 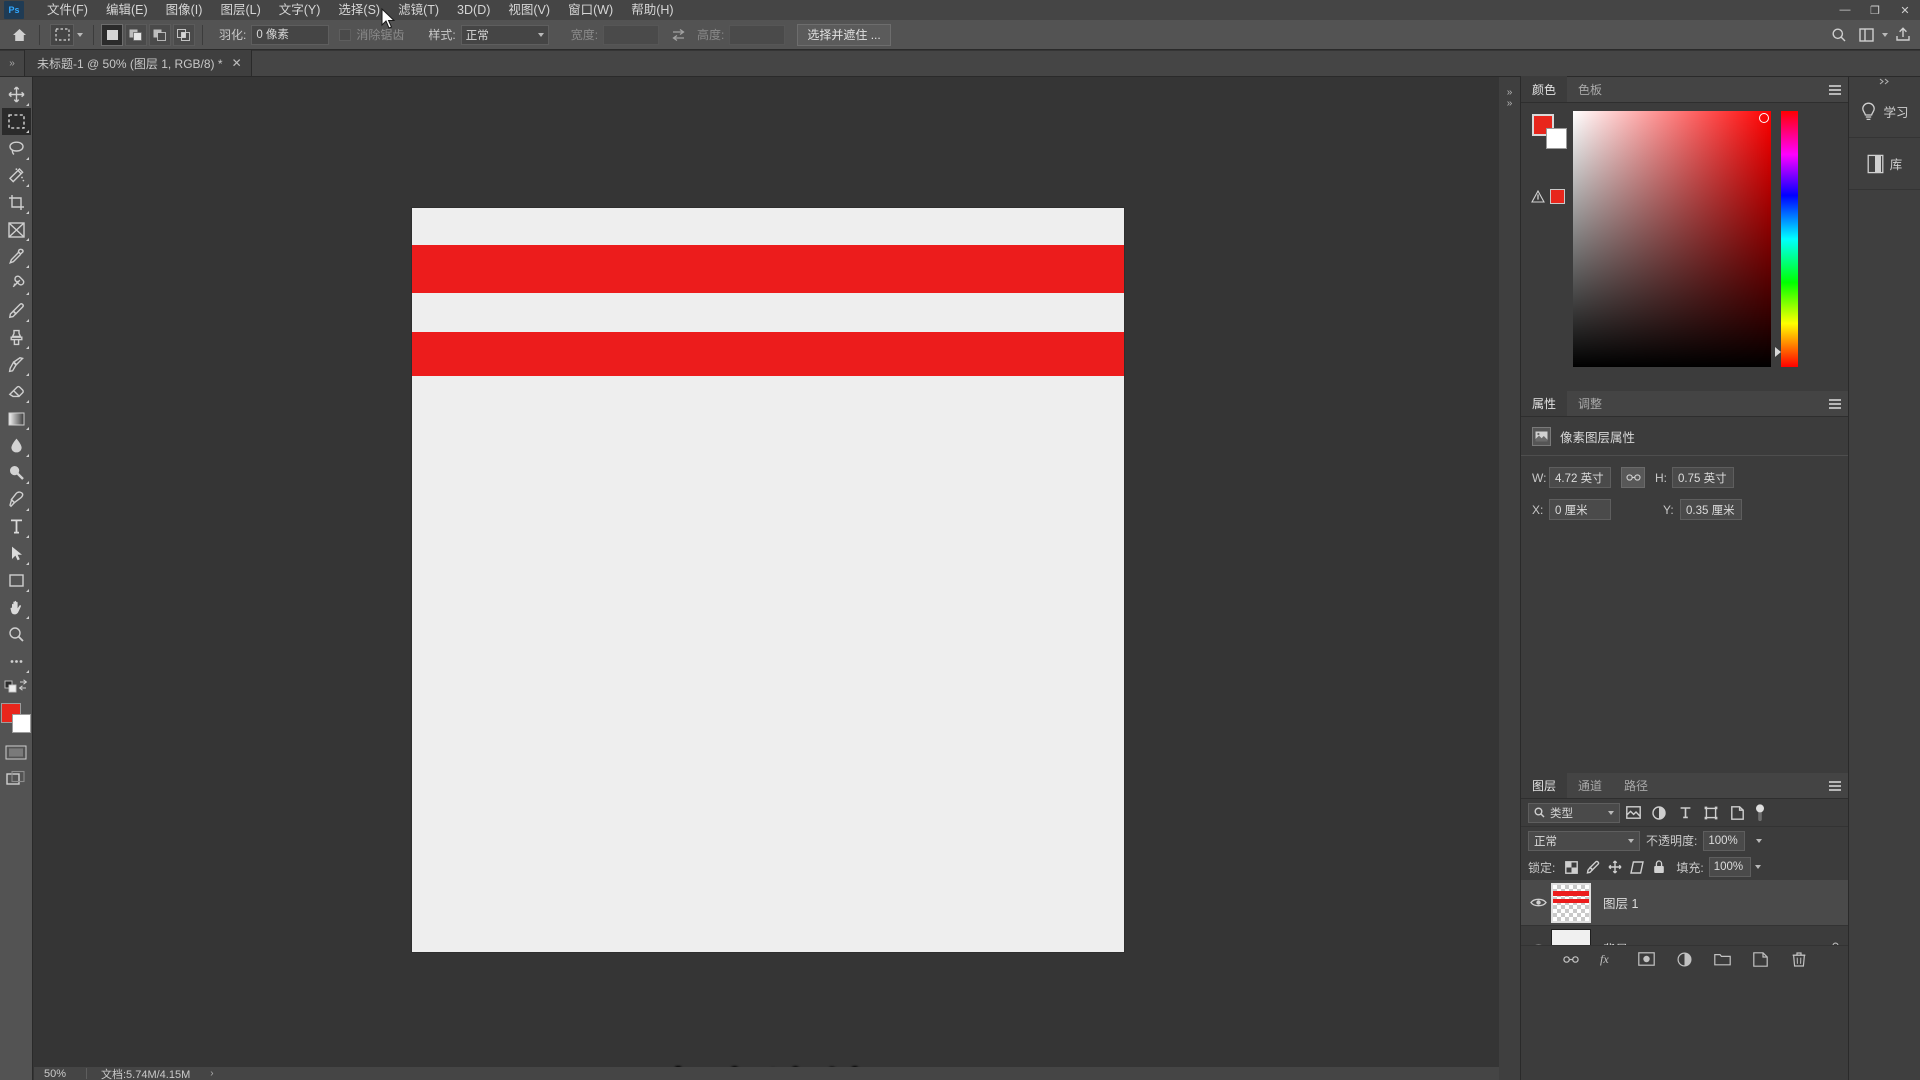 I want to click on type-tool, so click(x=16, y=526).